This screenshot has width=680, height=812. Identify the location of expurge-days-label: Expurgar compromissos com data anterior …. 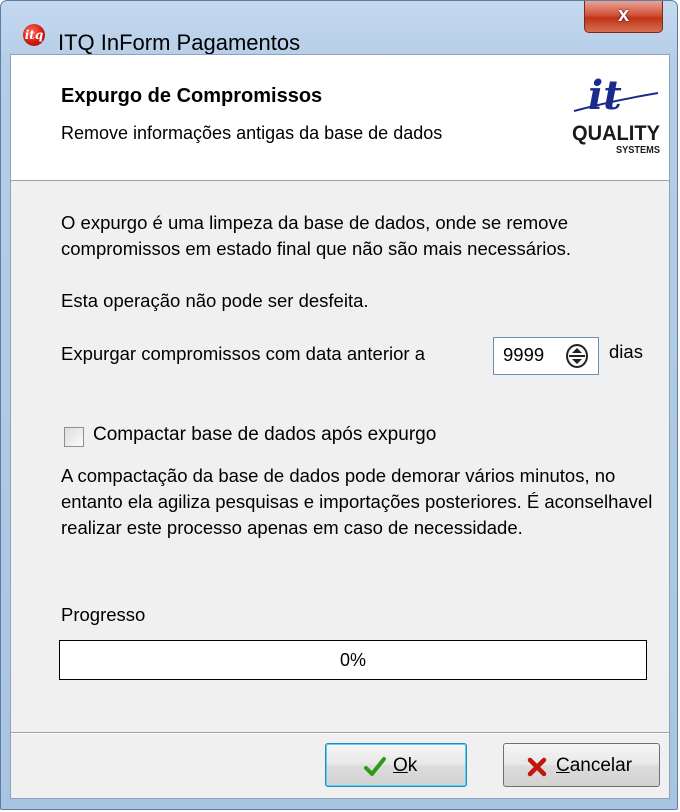
(243, 353).